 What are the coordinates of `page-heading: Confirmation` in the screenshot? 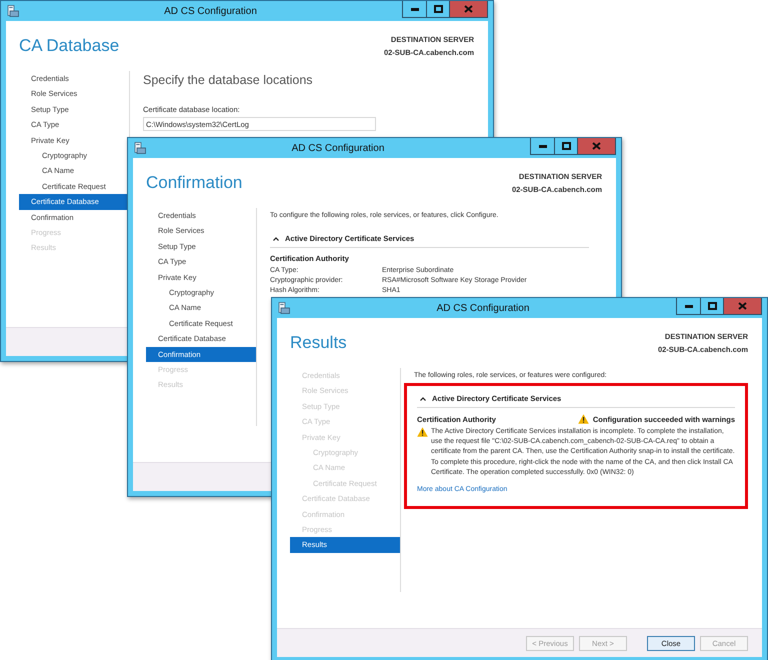 It's located at (194, 183).